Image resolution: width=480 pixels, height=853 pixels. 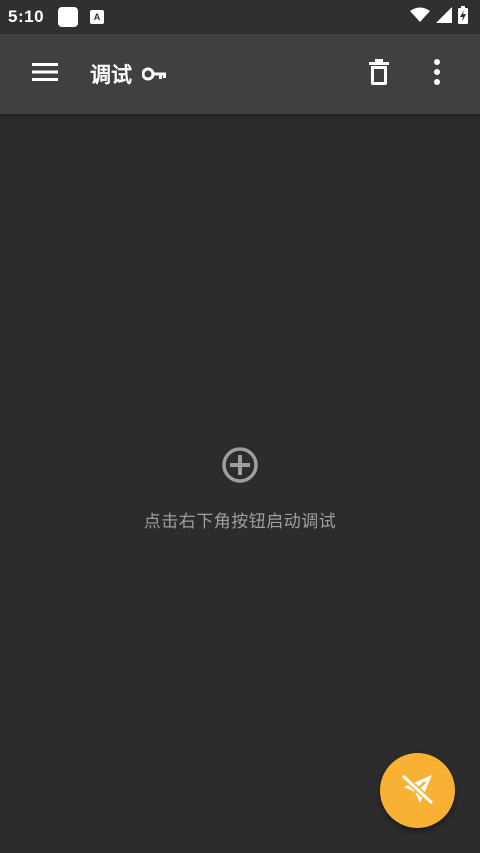 I want to click on battery-charging-icon, so click(x=463, y=17).